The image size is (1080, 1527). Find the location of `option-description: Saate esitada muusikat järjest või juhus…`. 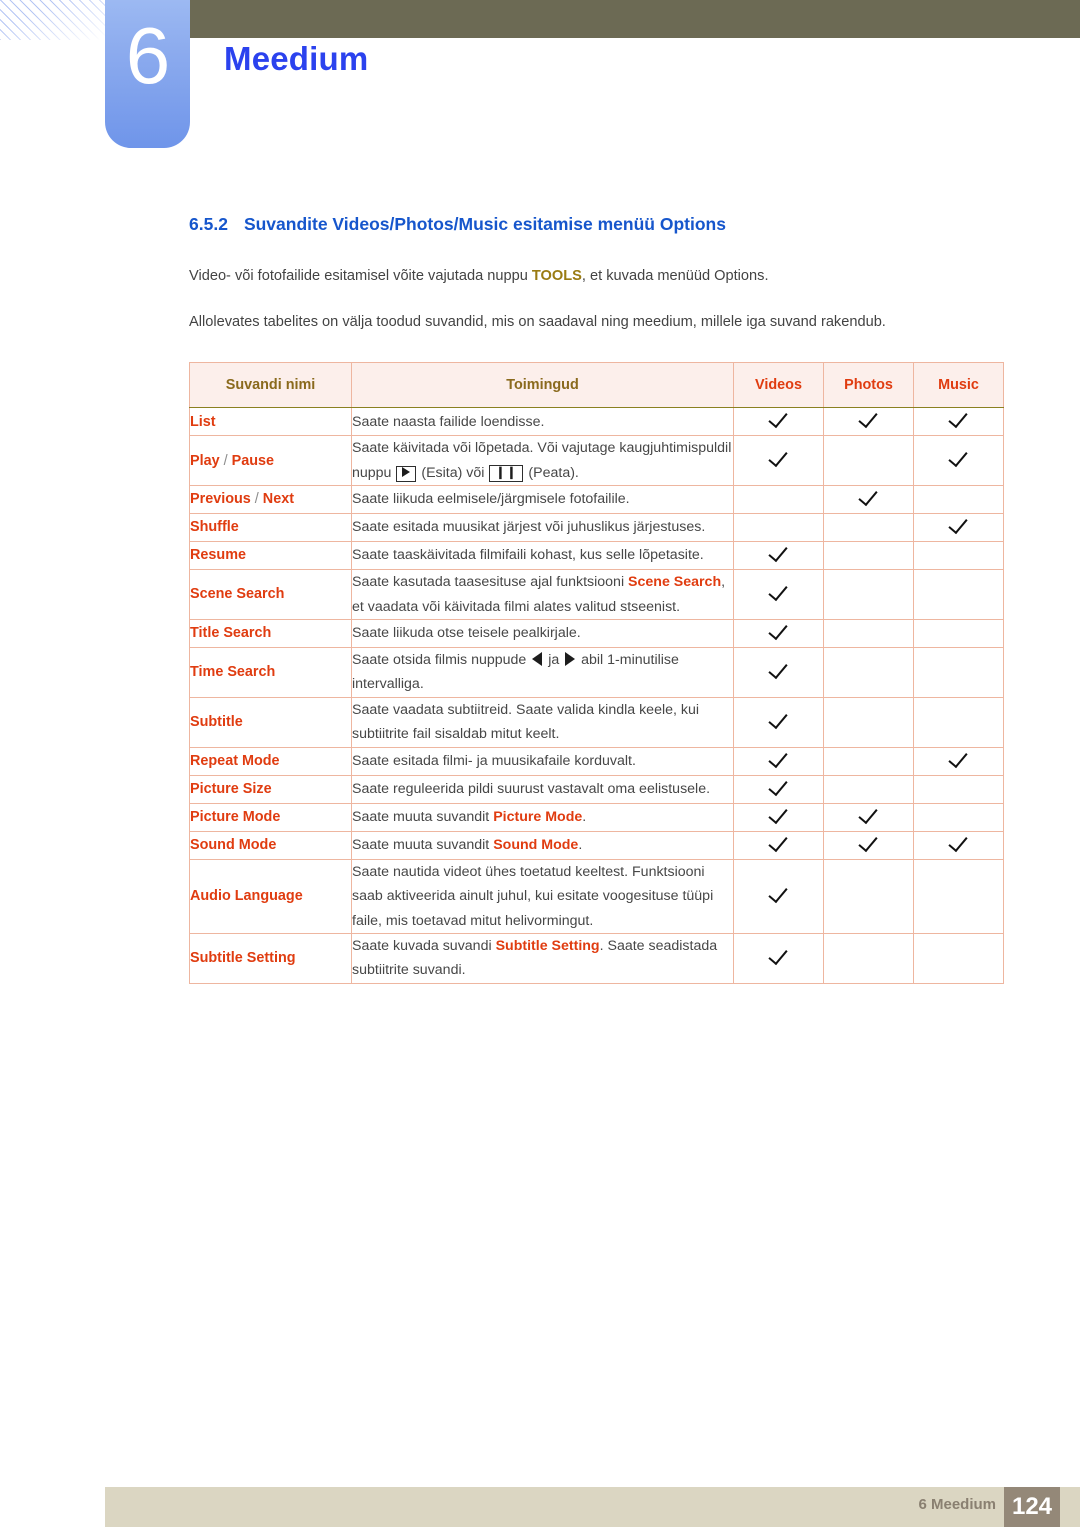

option-description: Saate esitada muusikat järjest või juhus… is located at coordinates (542, 528).